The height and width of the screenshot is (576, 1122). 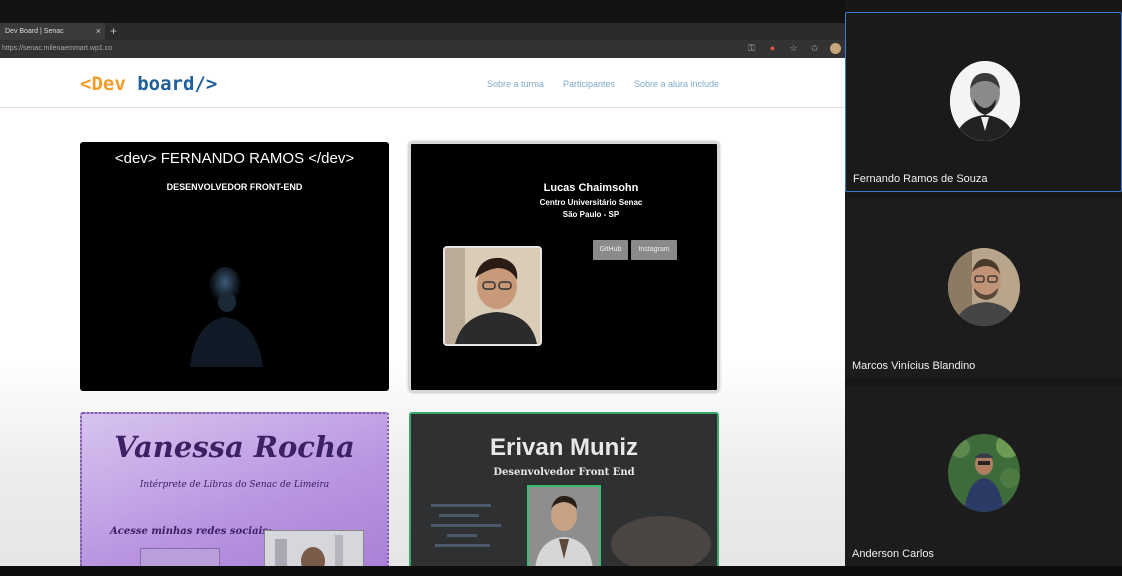 I want to click on card-role: Intérprete de Libras do Senac de Limeira, so click(x=234, y=485).